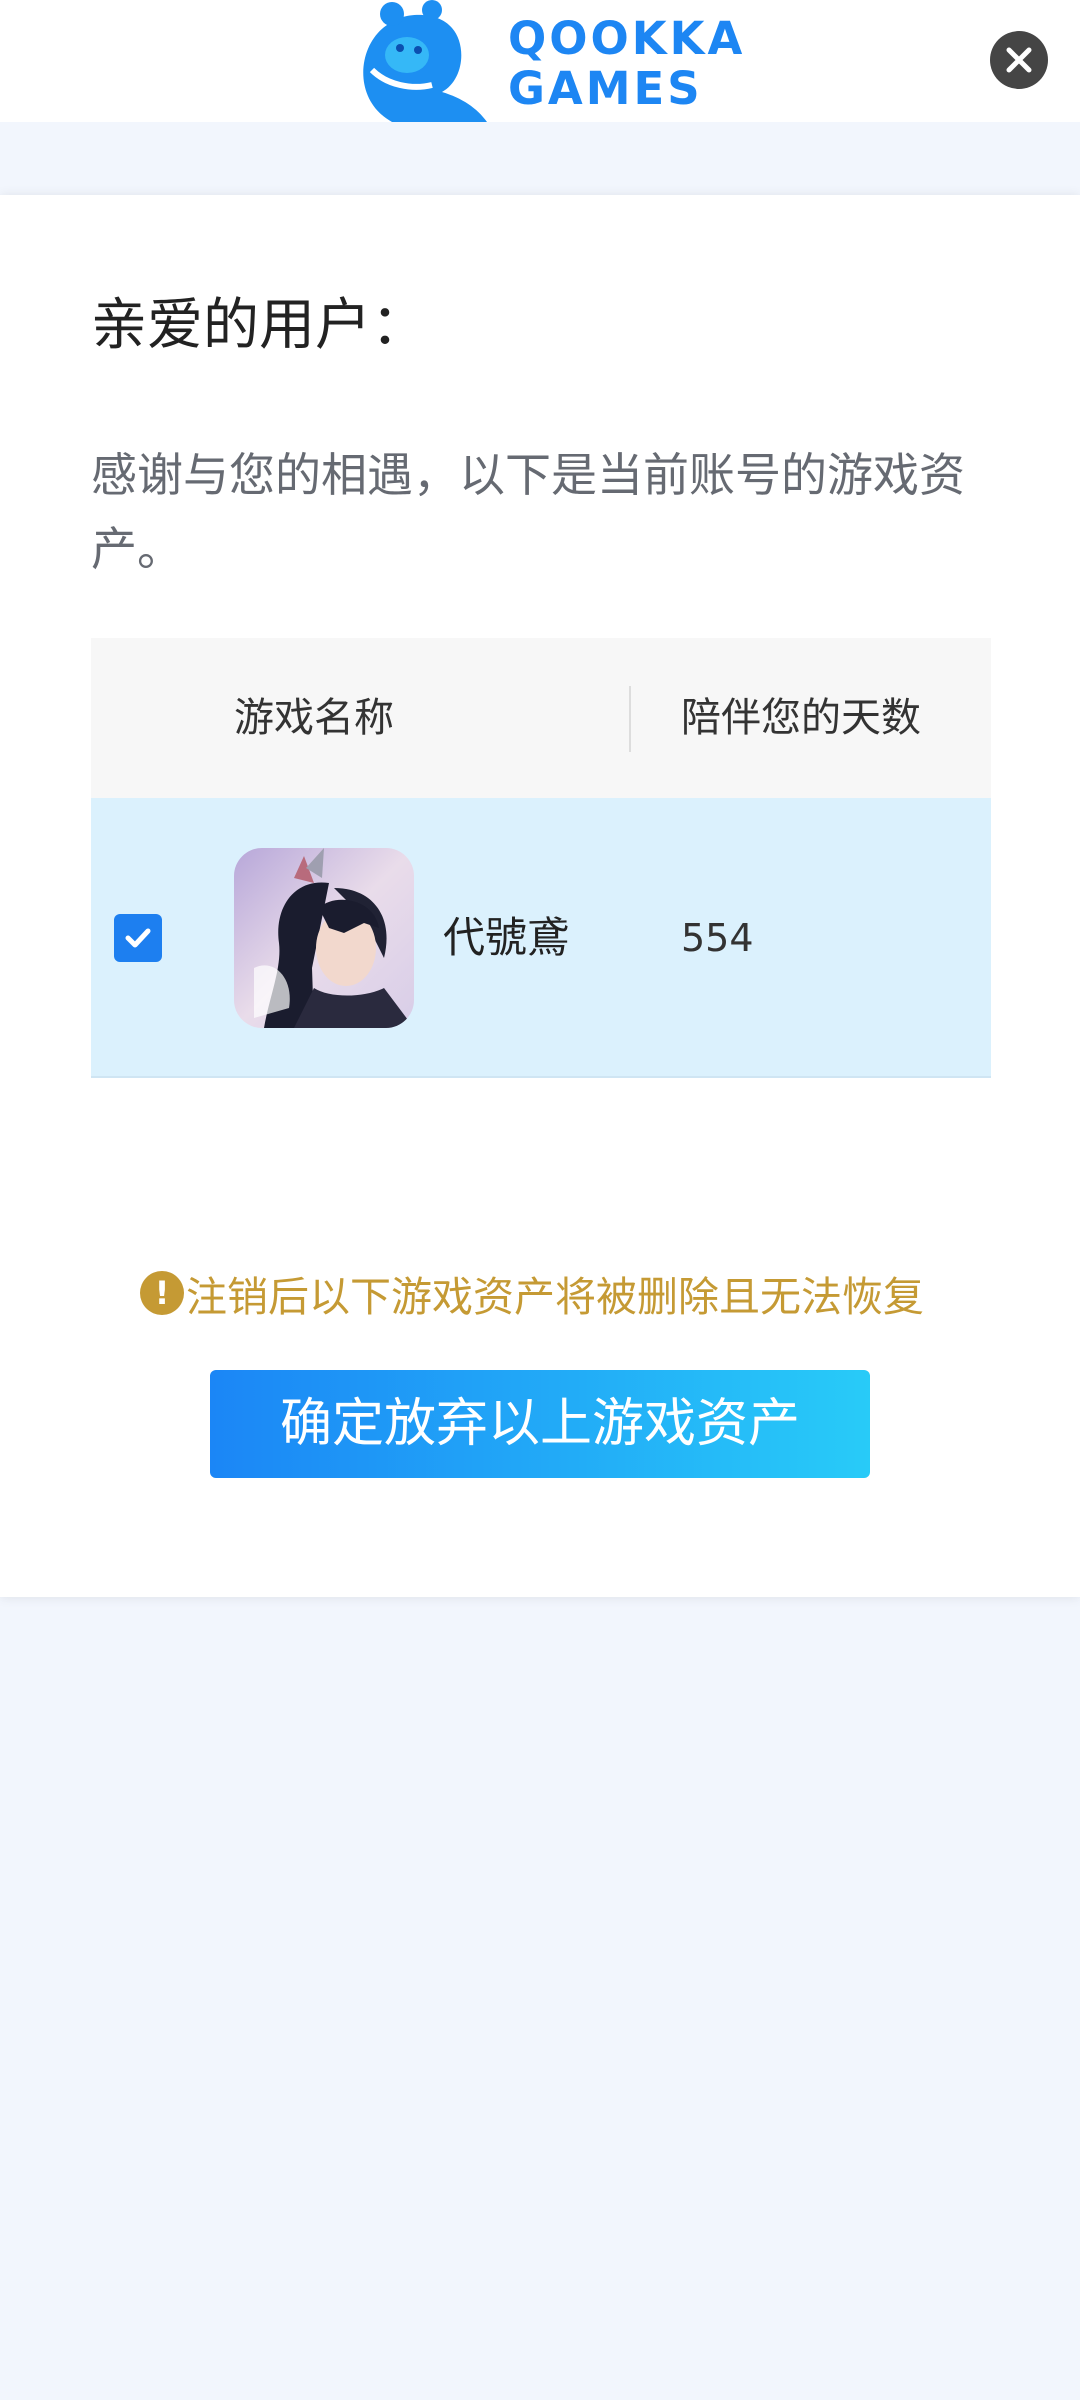  I want to click on game-name: 代號鳶, so click(506, 937).